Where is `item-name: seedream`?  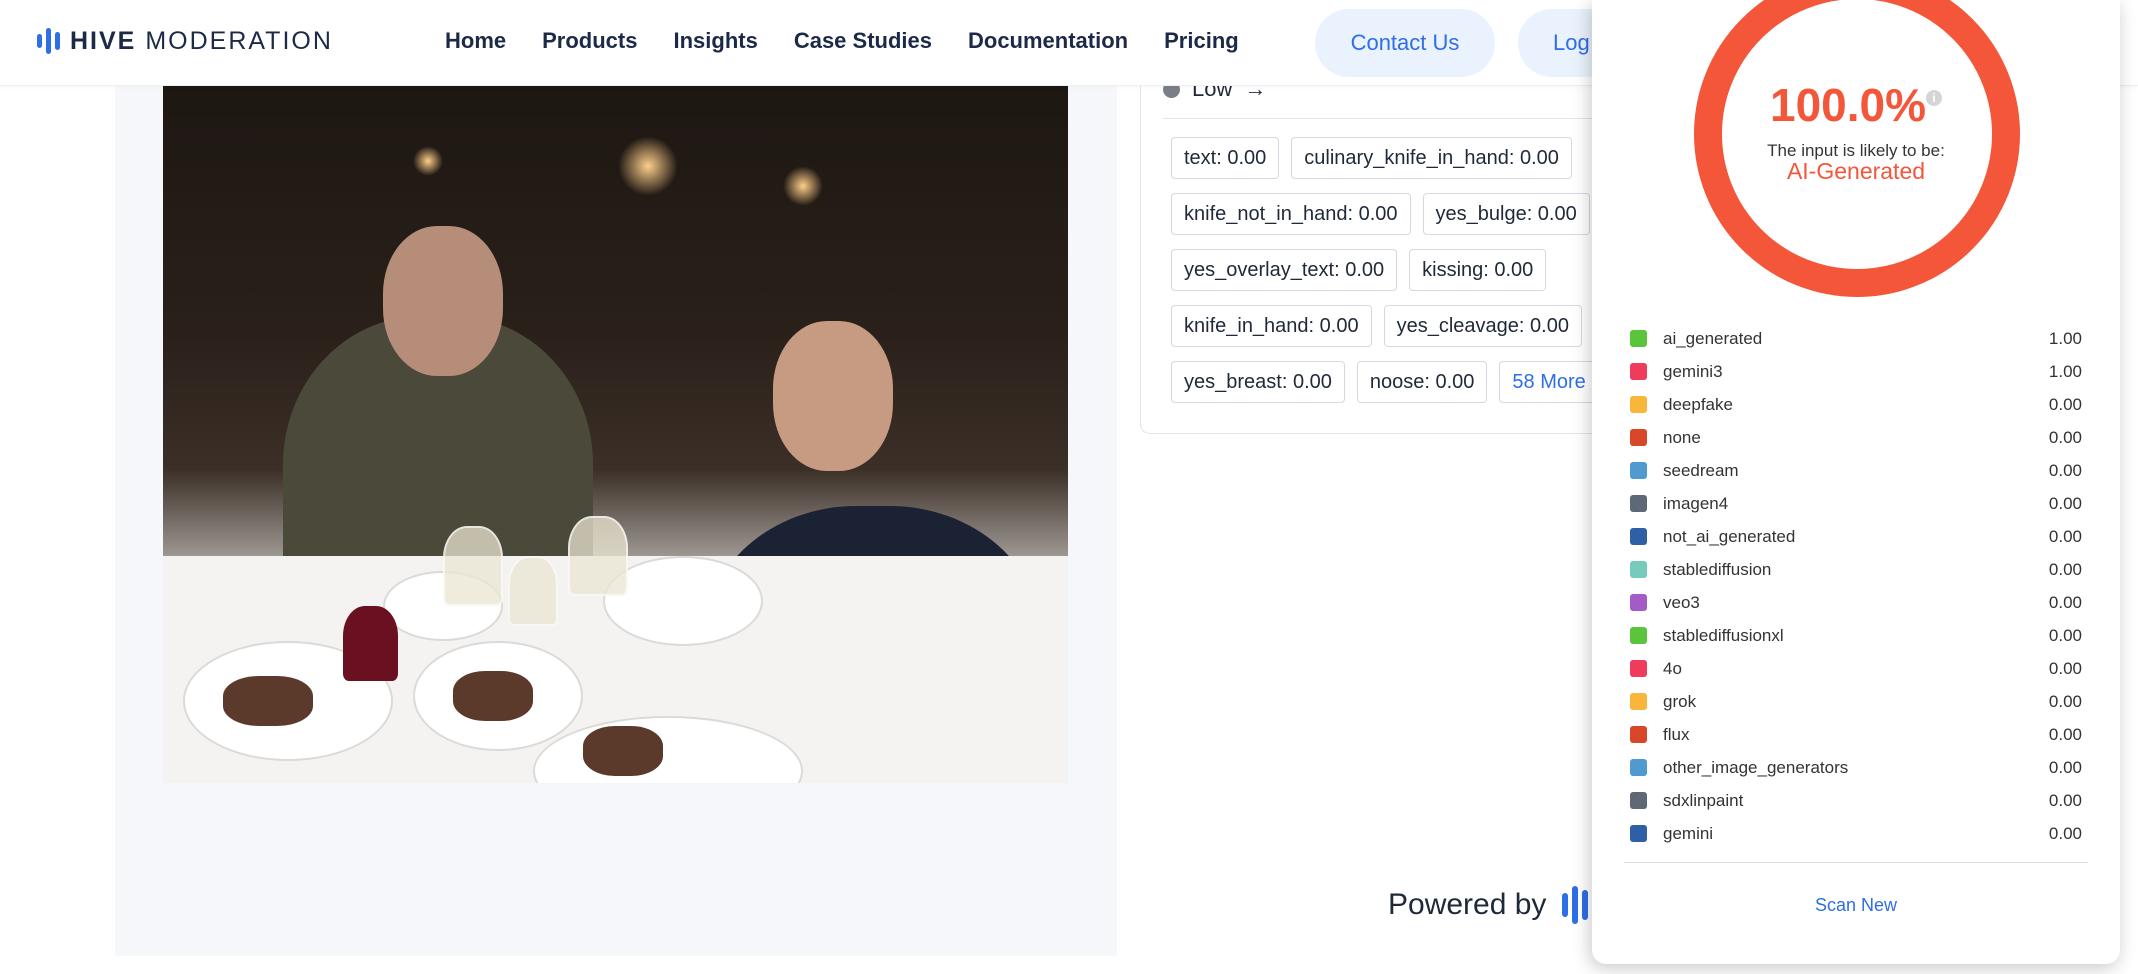 item-name: seedream is located at coordinates (1701, 470).